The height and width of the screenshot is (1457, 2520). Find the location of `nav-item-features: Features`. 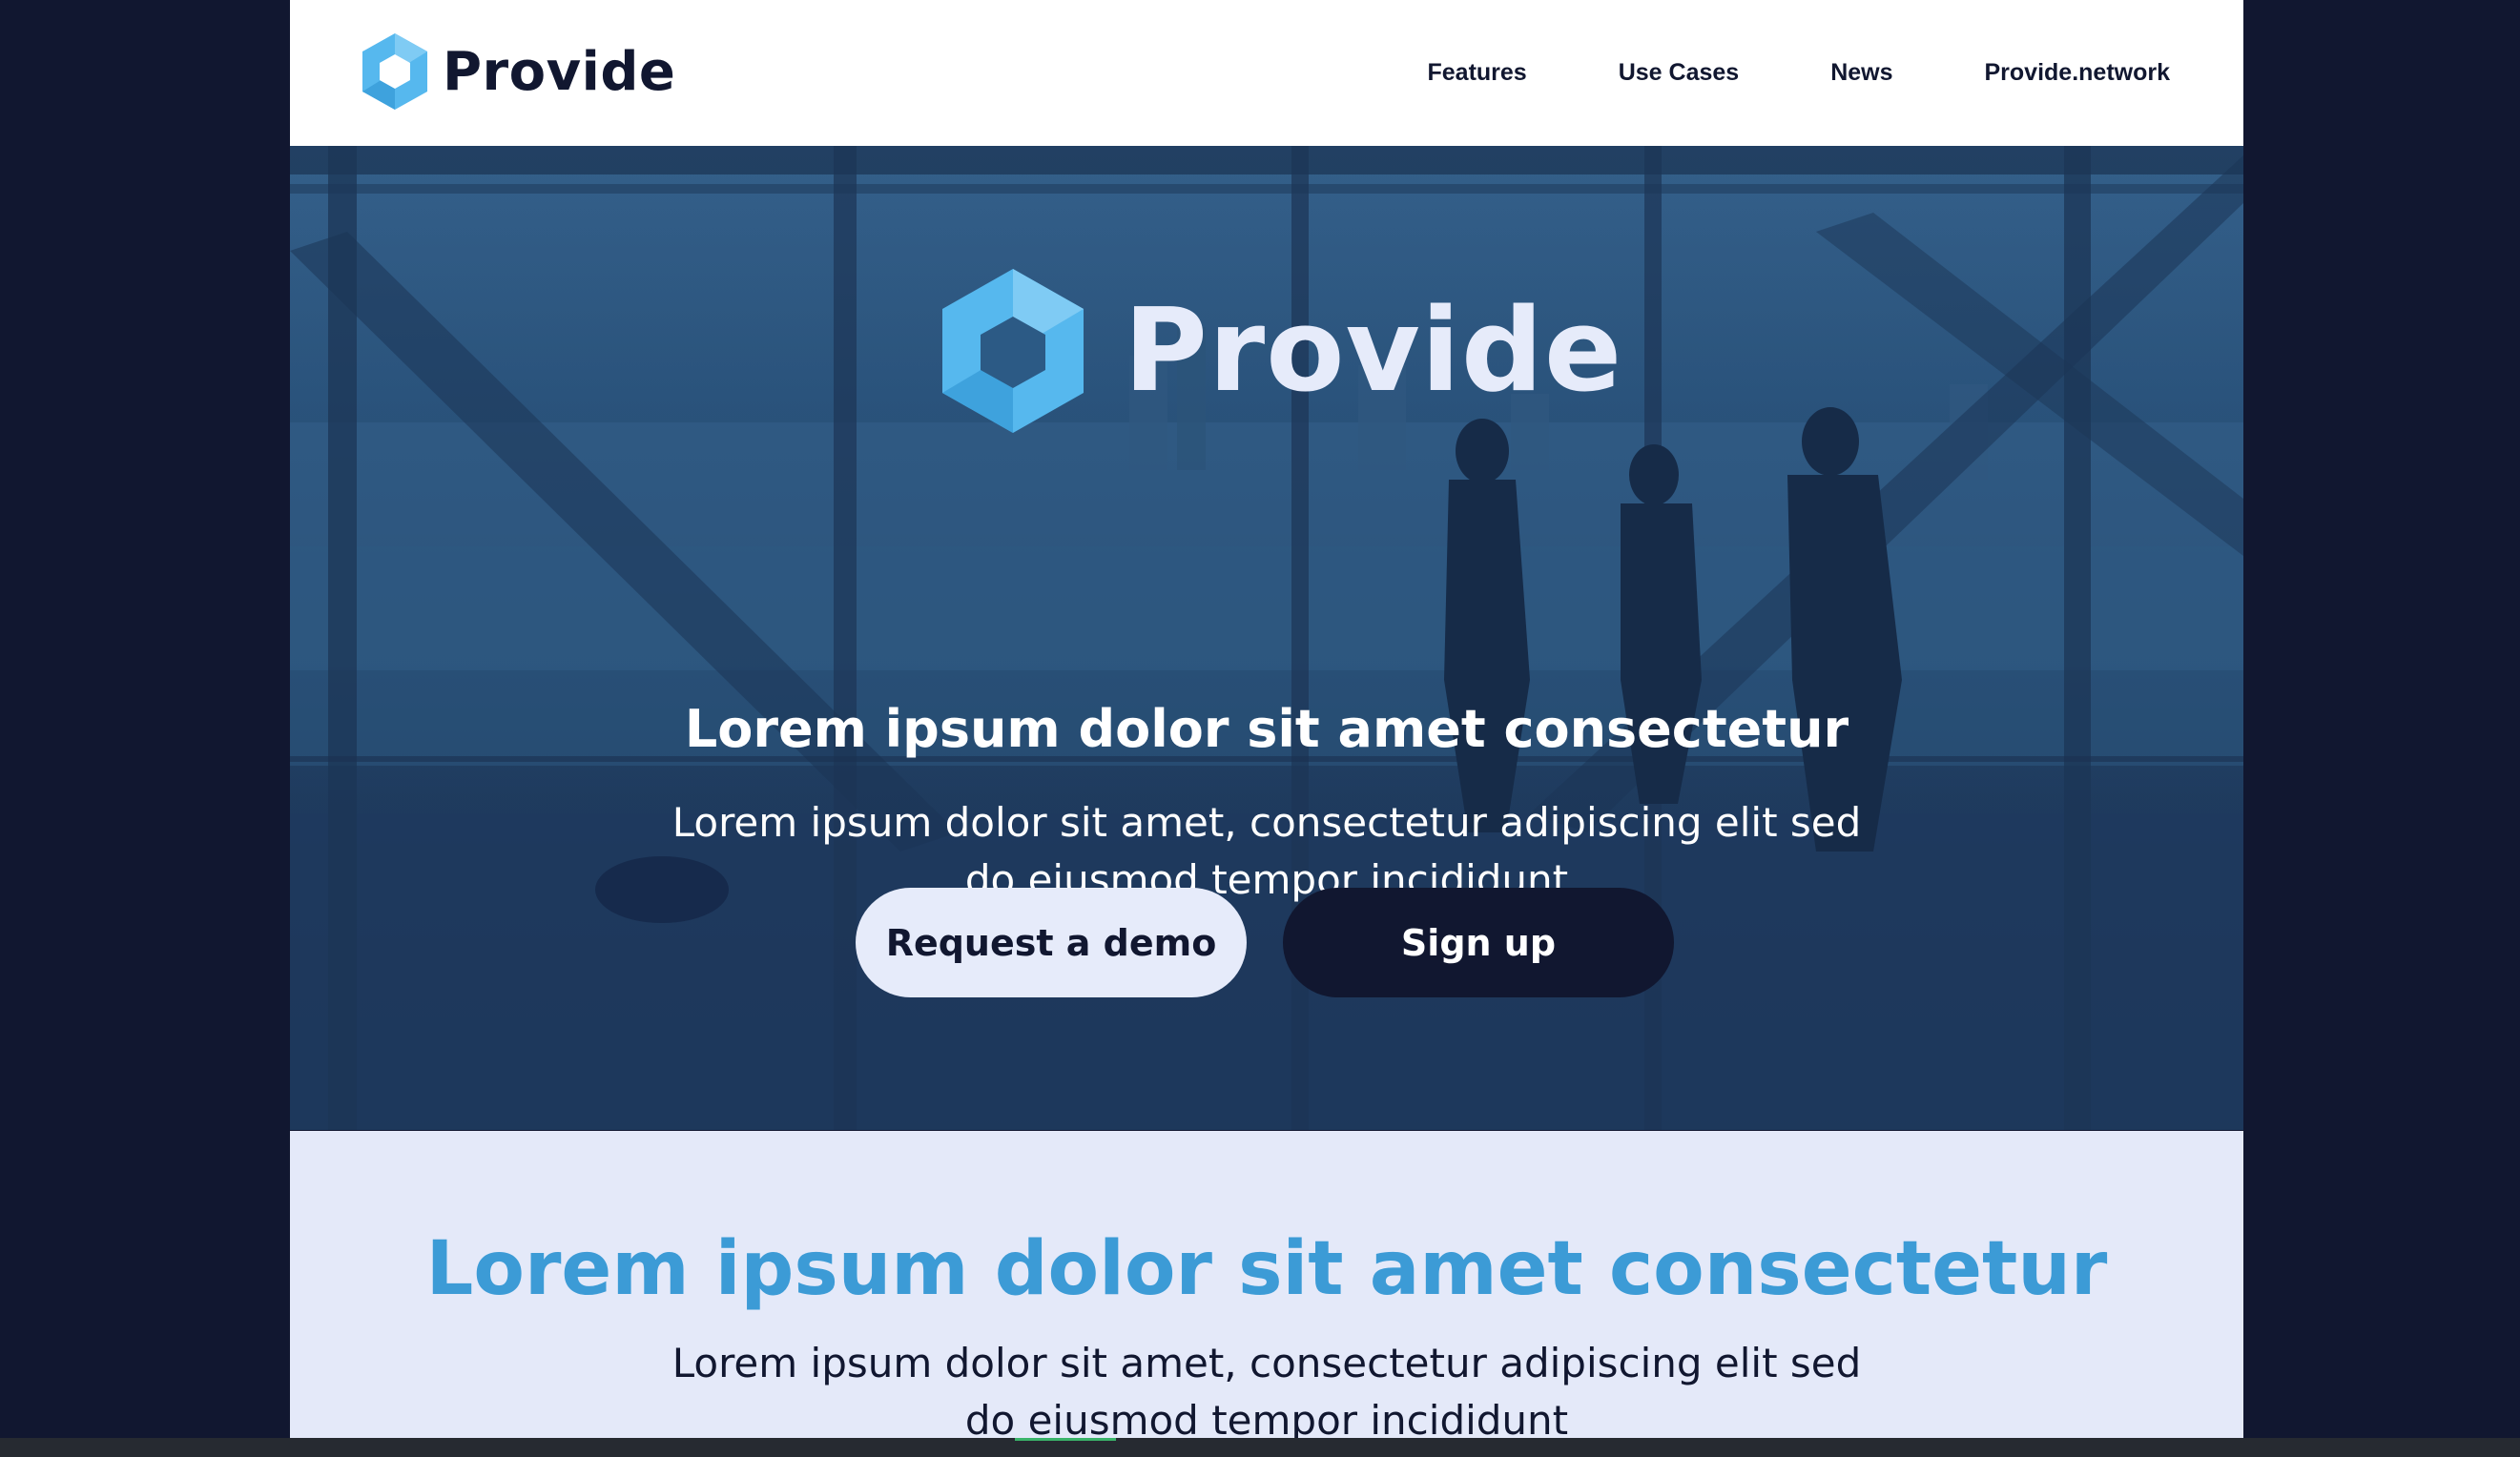

nav-item-features: Features is located at coordinates (1476, 73).